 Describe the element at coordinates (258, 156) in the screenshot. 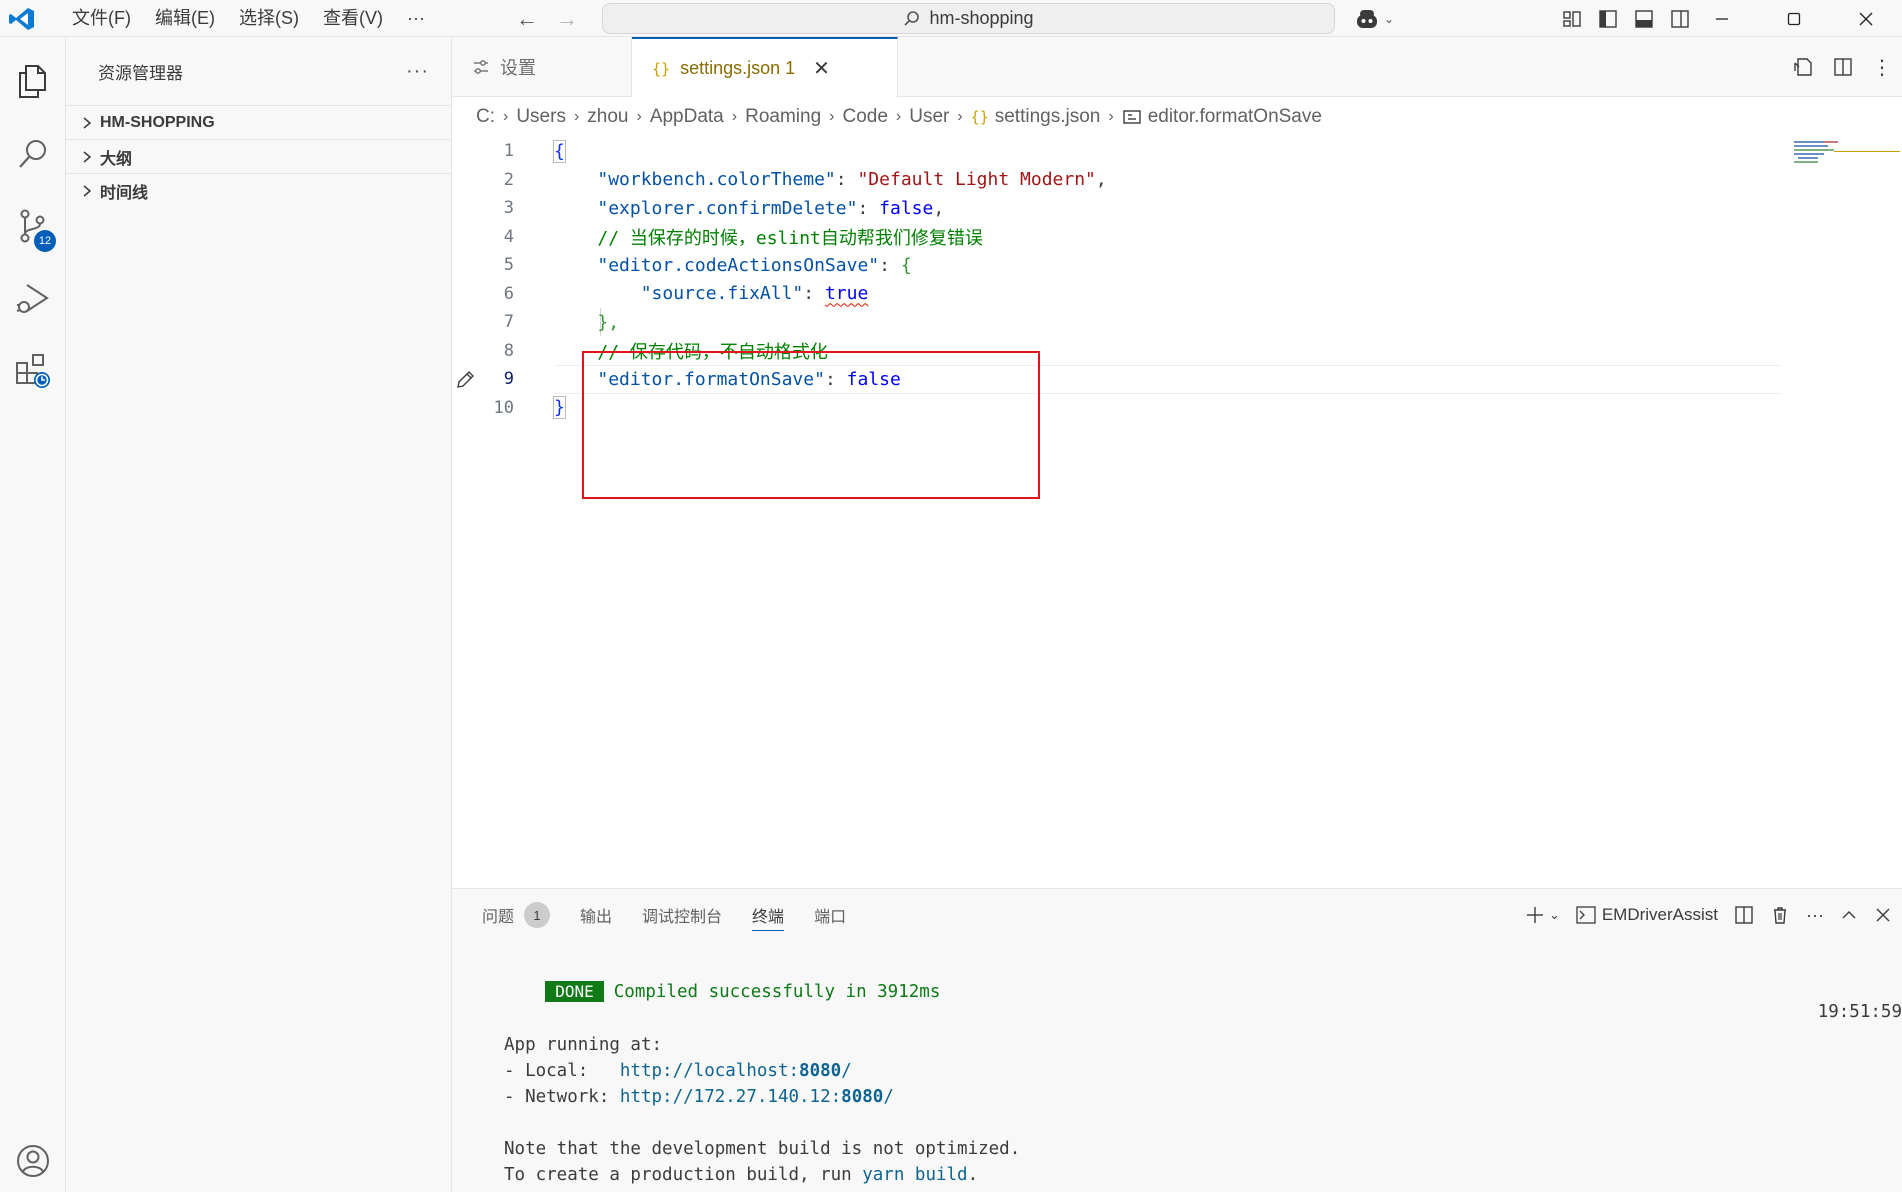

I see `sidebar-section-outline: 大纲` at that location.